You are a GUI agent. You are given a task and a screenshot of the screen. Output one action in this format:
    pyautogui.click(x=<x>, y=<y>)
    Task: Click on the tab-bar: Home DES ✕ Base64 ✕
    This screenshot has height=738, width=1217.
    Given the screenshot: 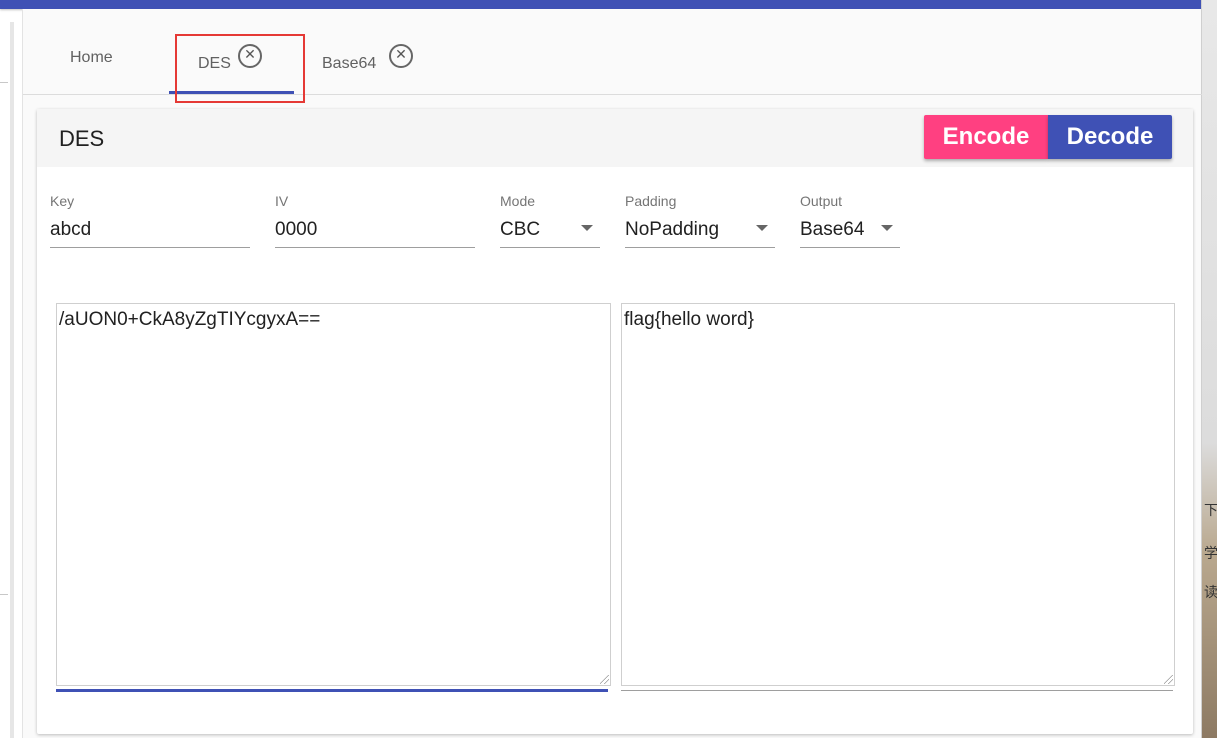 What is the action you would take?
    pyautogui.click(x=612, y=56)
    